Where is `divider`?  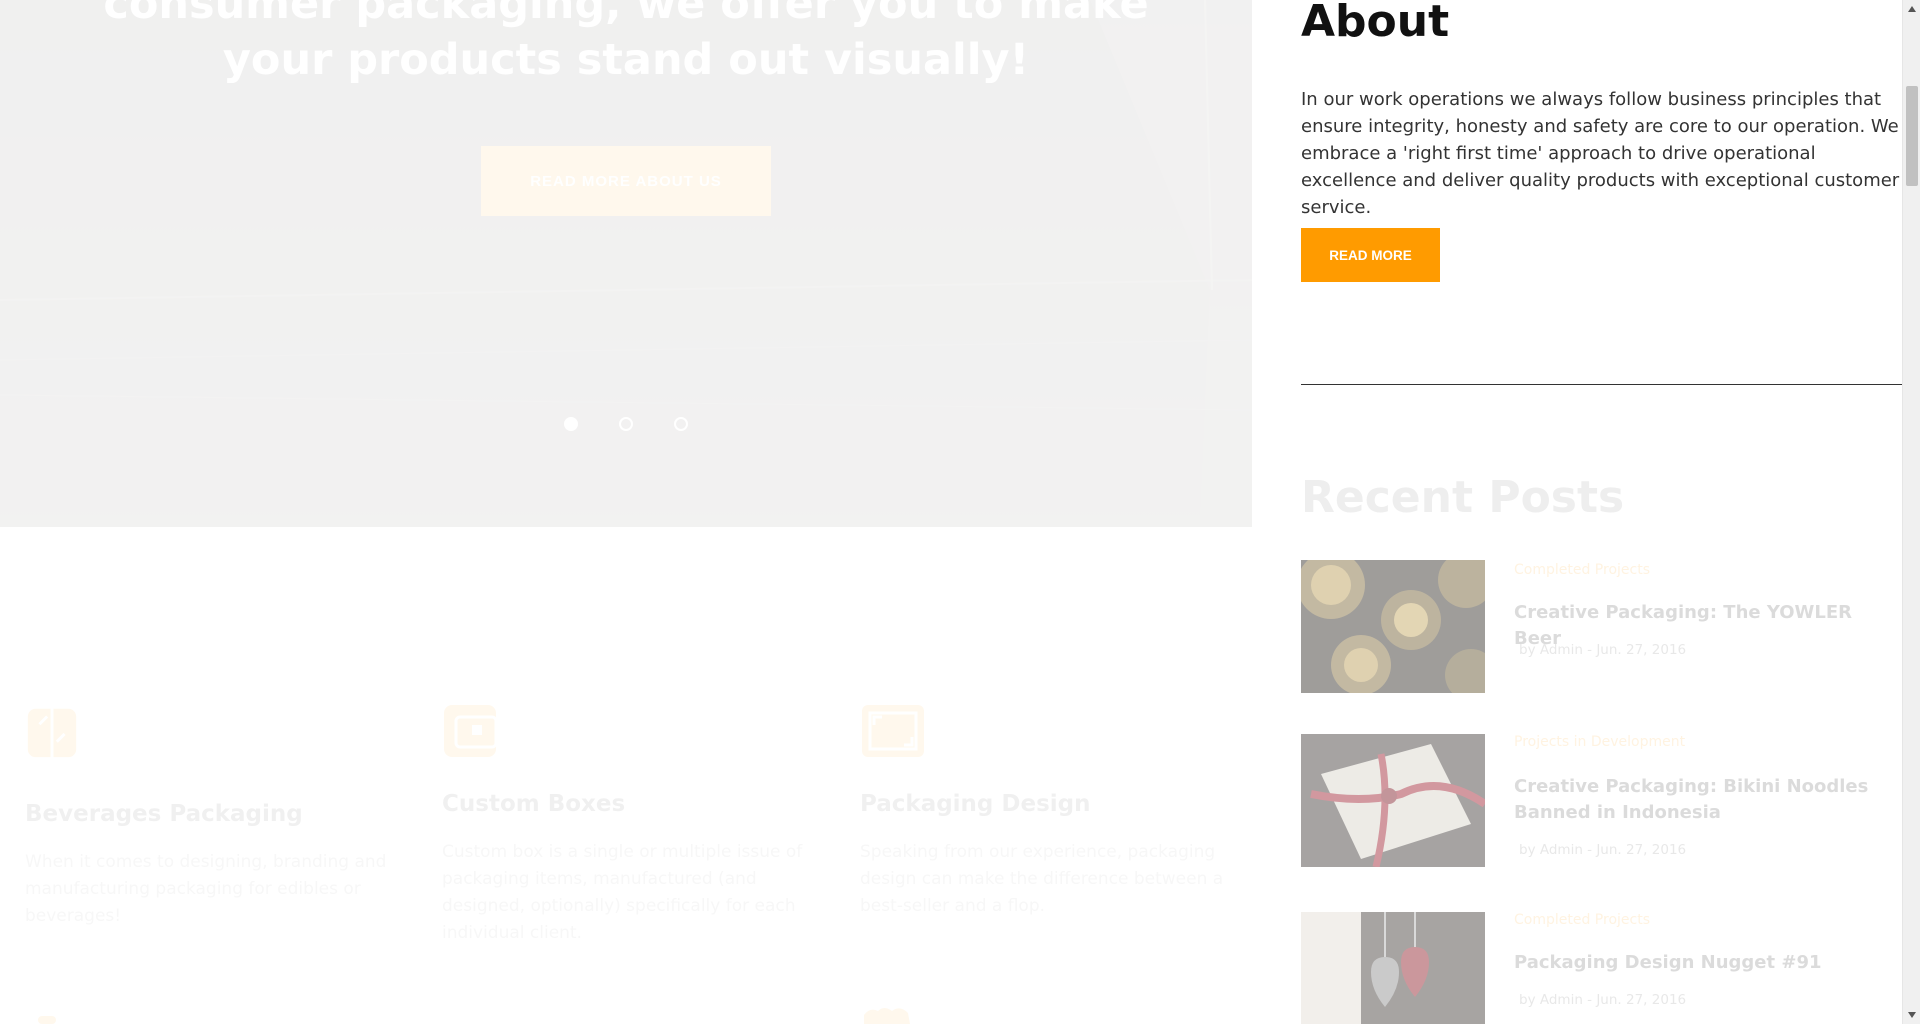
divider is located at coordinates (1601, 384).